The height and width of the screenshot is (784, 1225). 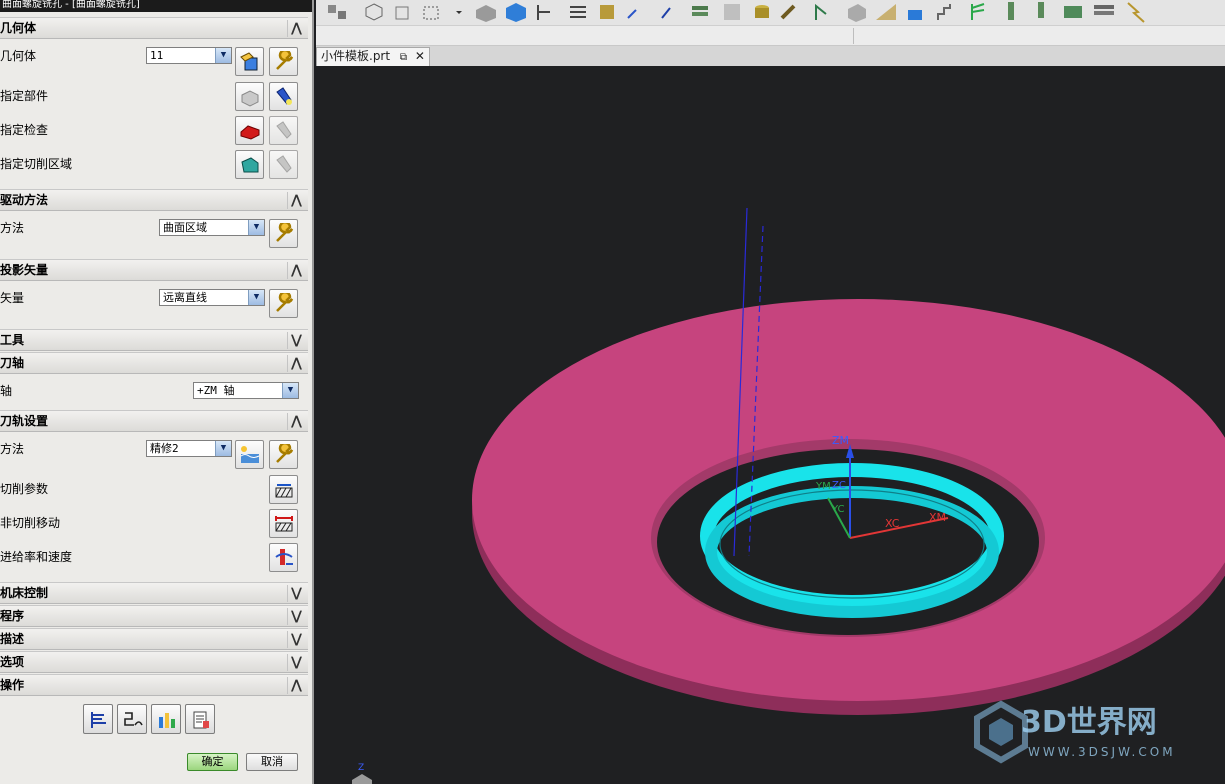 I want to click on flow-icon, so click(x=543, y=12).